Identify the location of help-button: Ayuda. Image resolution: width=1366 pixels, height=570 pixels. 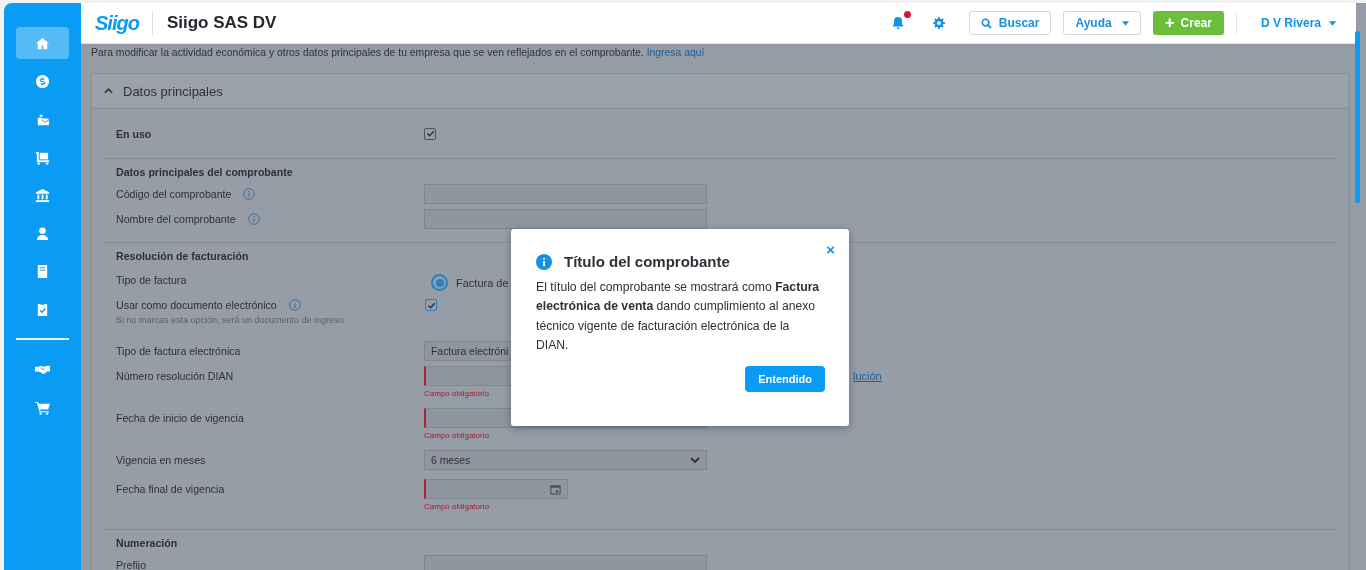
(1102, 23).